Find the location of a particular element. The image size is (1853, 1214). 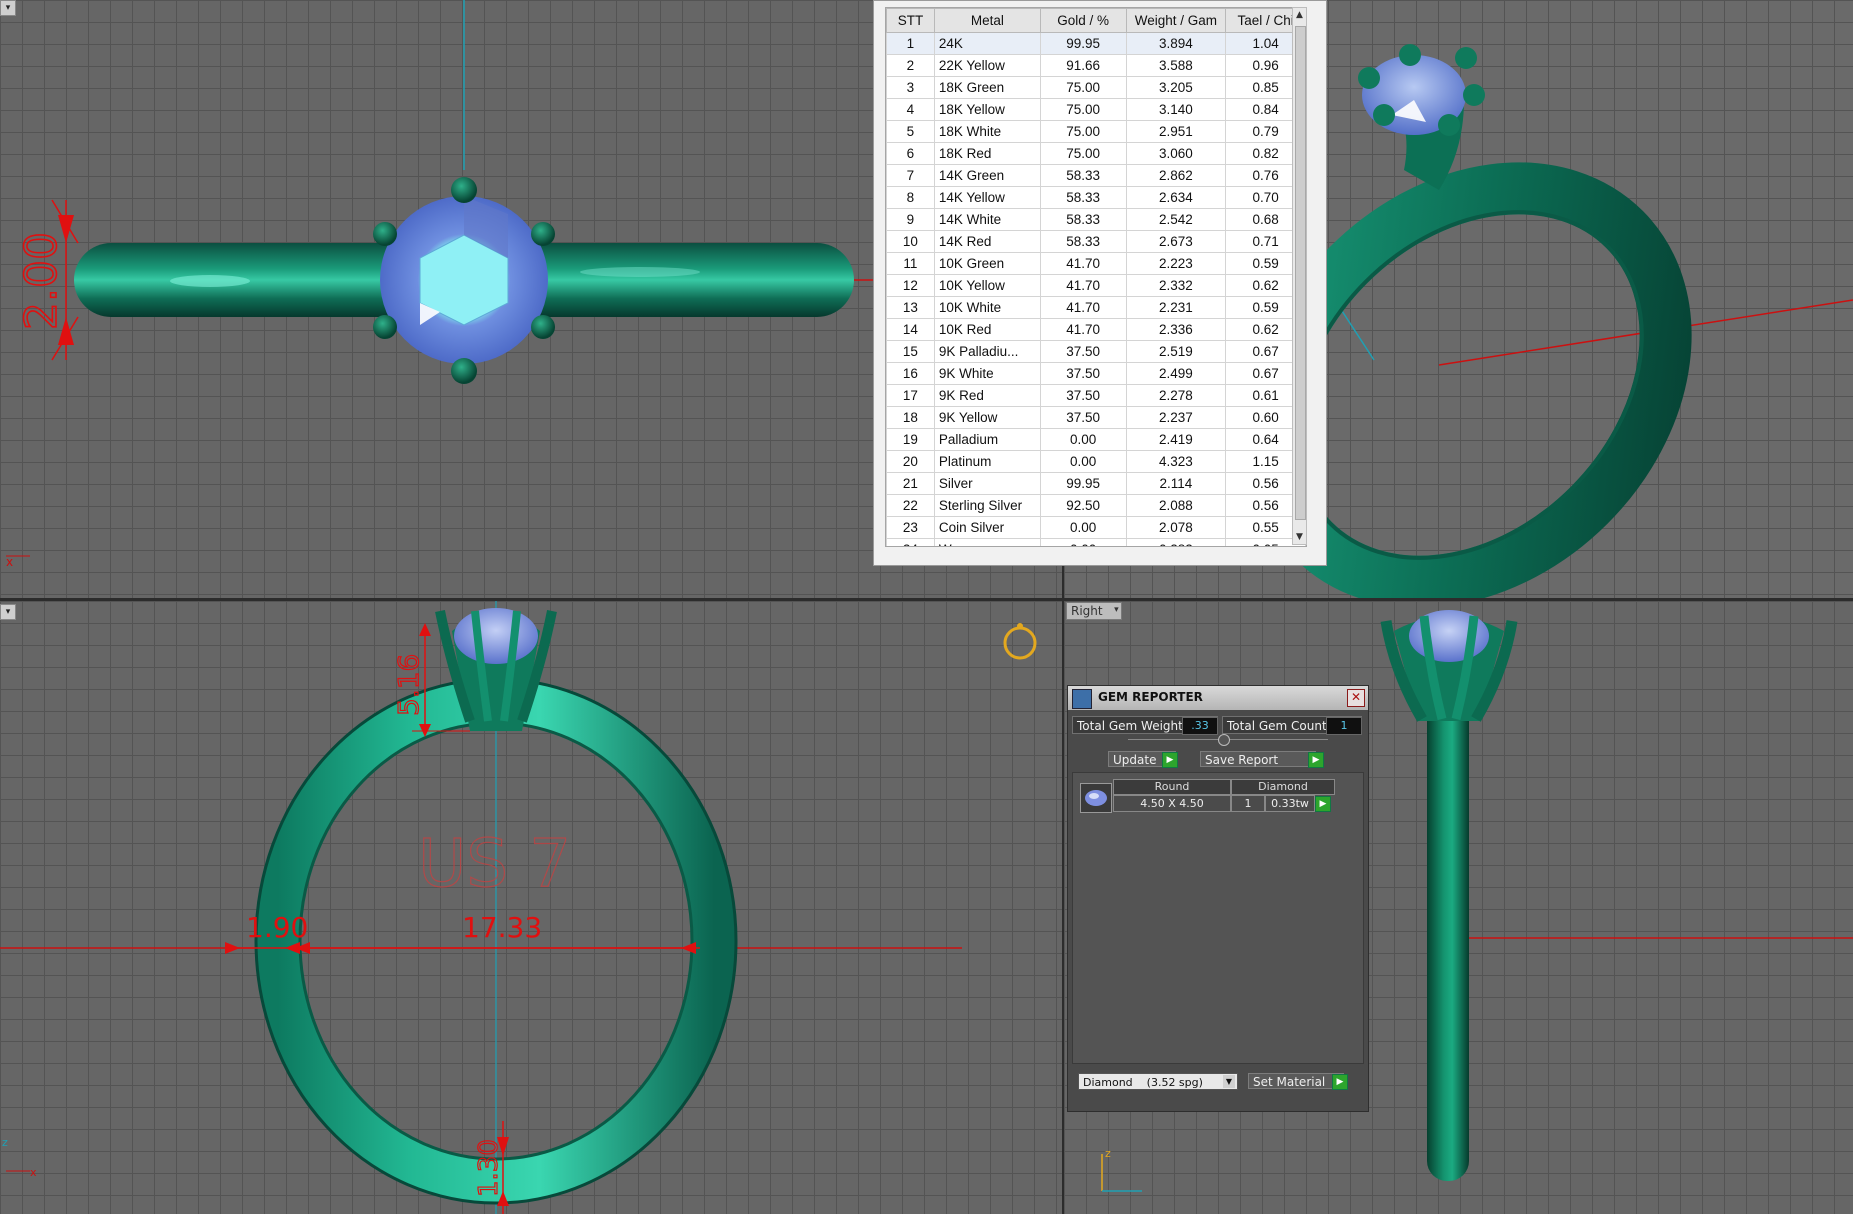

cell-stt: 12 is located at coordinates (910, 285).